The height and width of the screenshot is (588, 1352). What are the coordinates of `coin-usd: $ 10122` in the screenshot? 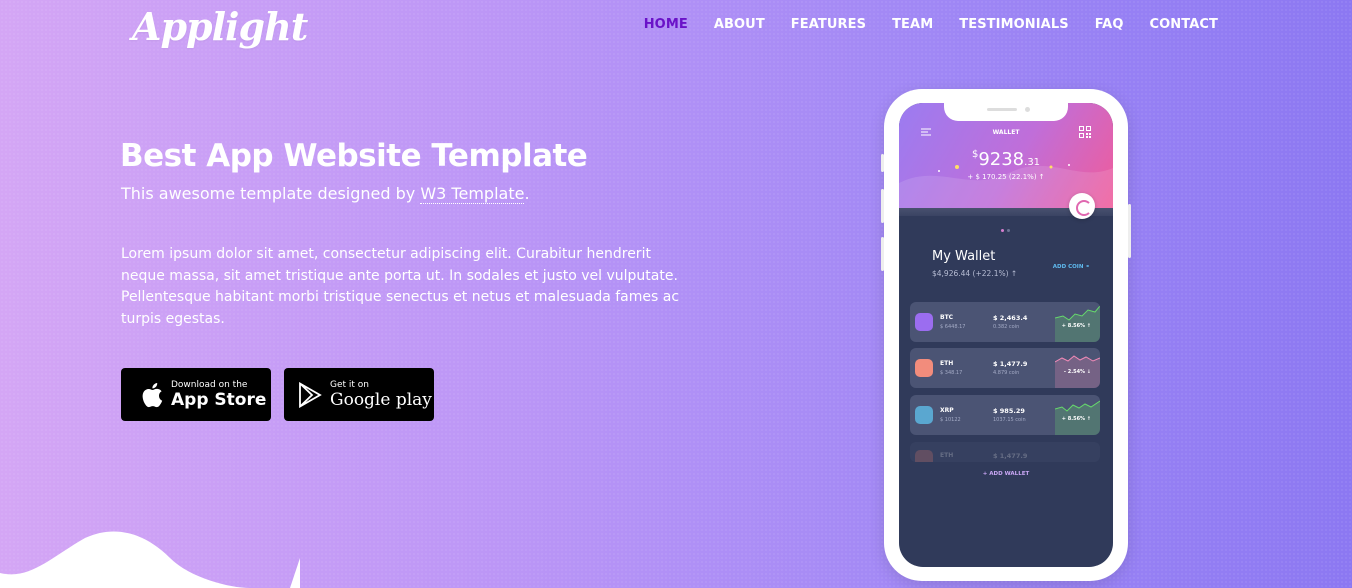 It's located at (950, 420).